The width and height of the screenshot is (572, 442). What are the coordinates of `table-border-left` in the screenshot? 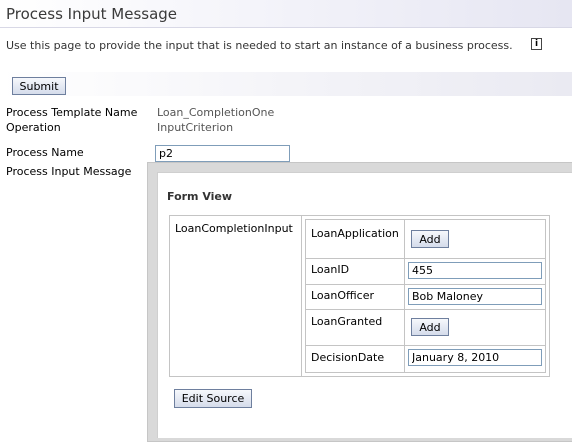 It's located at (169, 296).